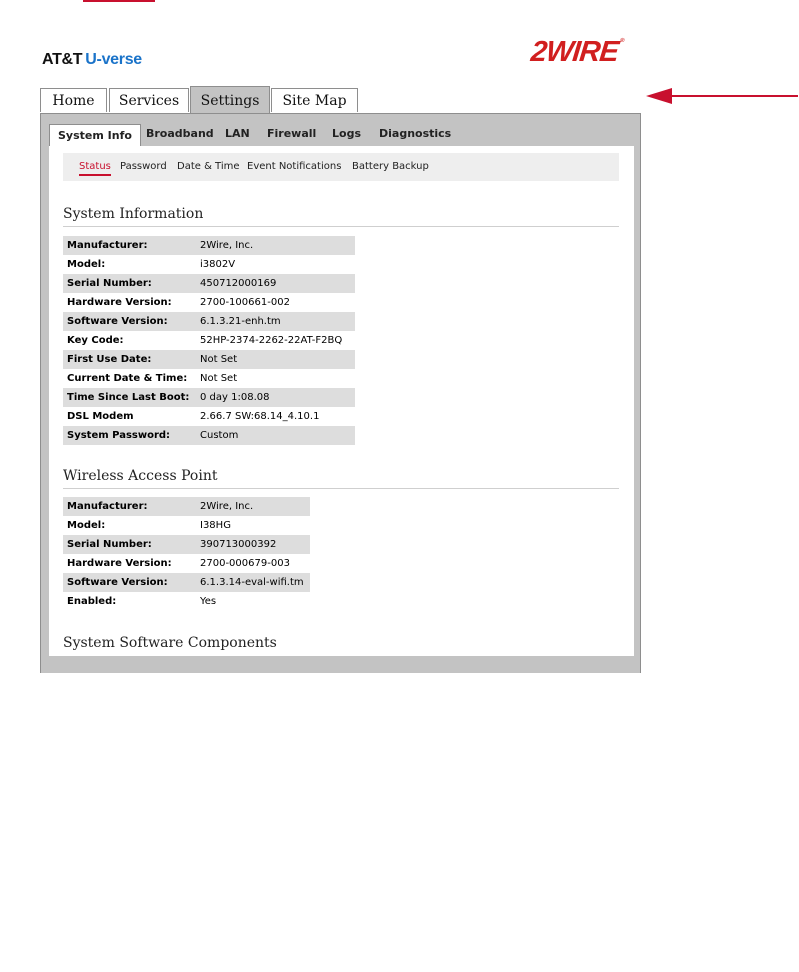 The image size is (799, 972). Describe the element at coordinates (271, 340) in the screenshot. I see `row-value: 52HP-2374-2262-22AT-F2BQ` at that location.